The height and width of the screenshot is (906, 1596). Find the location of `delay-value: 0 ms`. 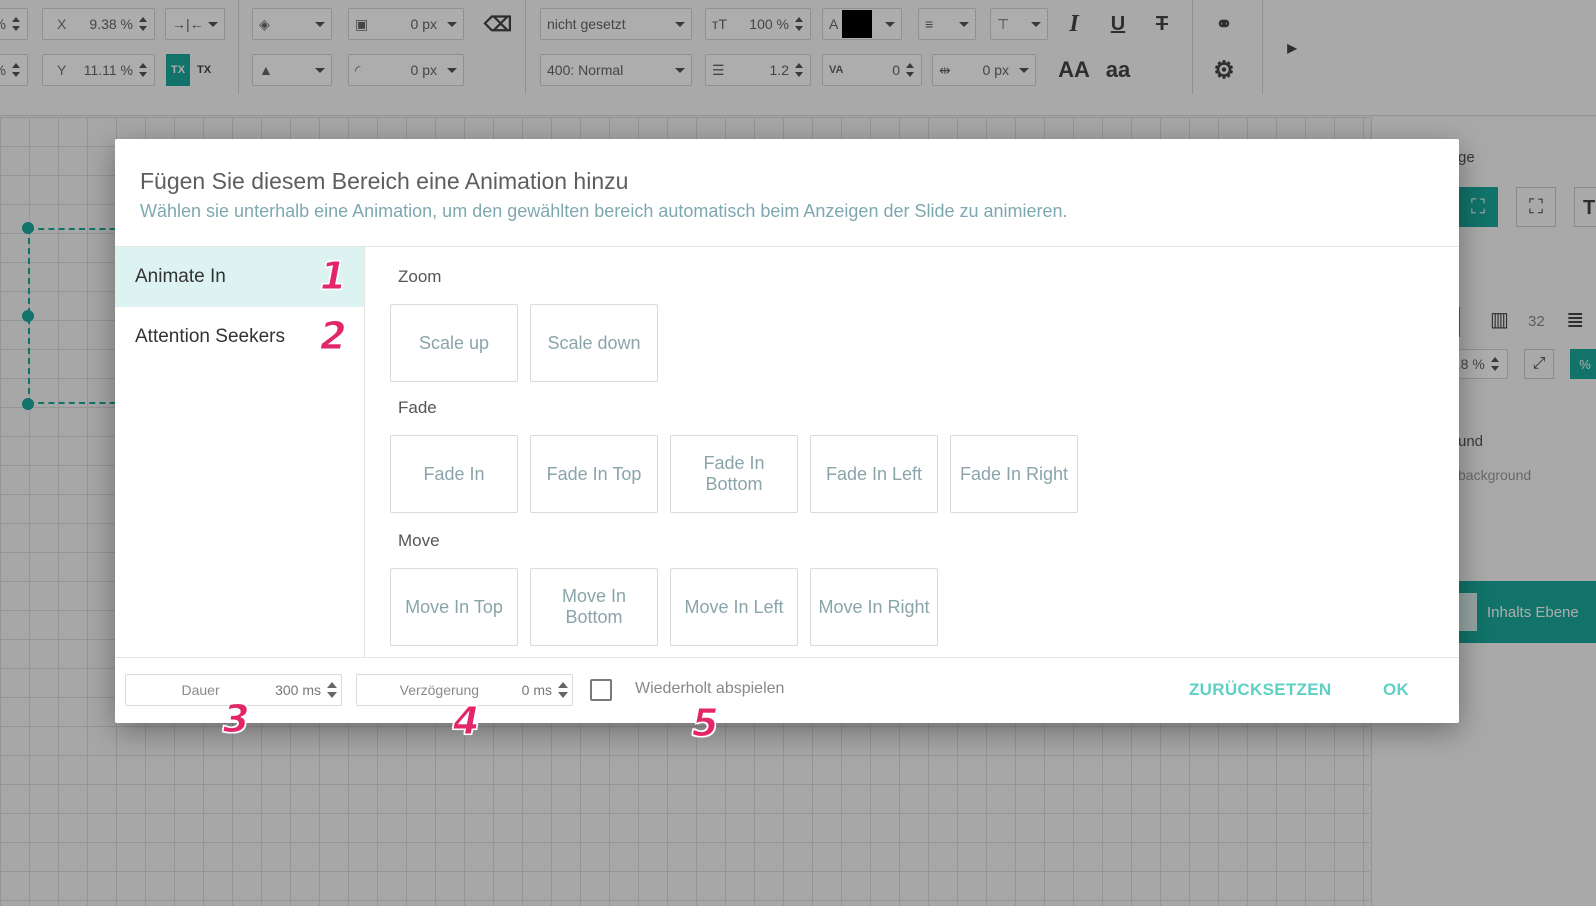

delay-value: 0 ms is located at coordinates (536, 690).